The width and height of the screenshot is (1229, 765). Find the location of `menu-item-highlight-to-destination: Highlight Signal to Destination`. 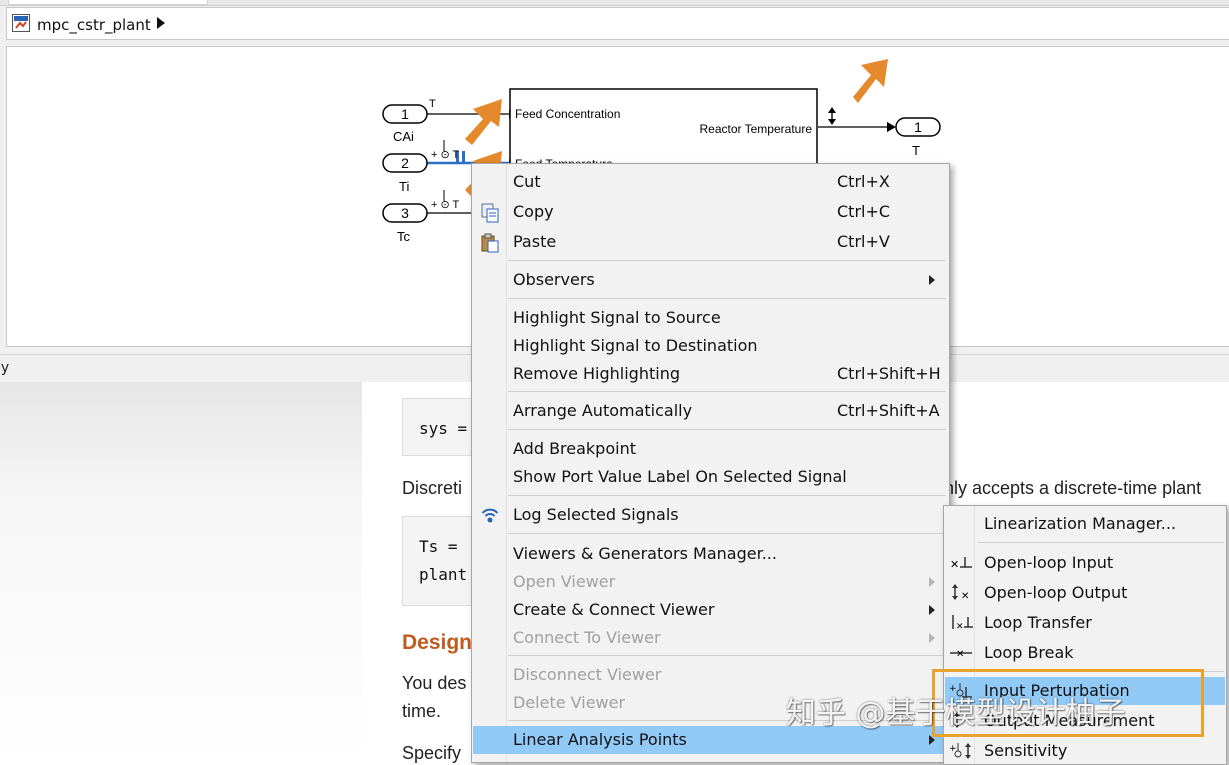

menu-item-highlight-to-destination: Highlight Signal to Destination is located at coordinates (710, 346).